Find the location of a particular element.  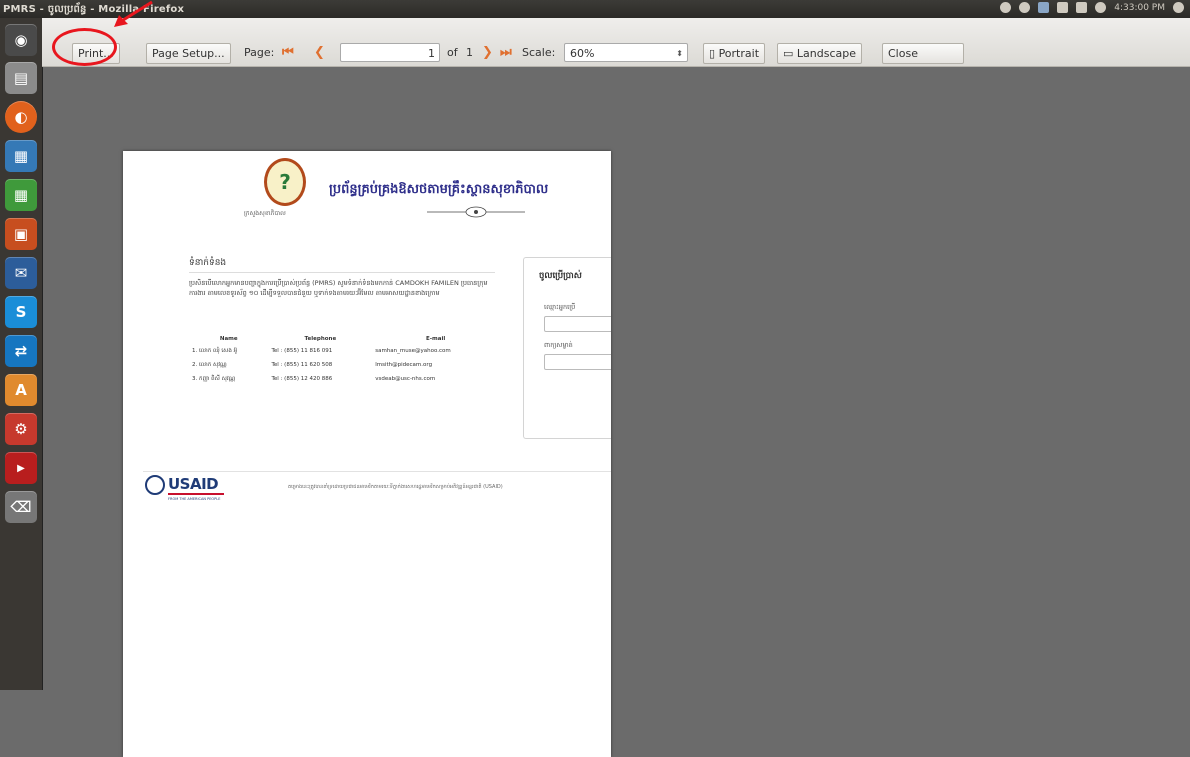

launcher: ◉ ▤ ◐ ▦ ▦ ▣ ✉ S ⇄ A ⚙ ▶ ⌫ is located at coordinates (21, 354).